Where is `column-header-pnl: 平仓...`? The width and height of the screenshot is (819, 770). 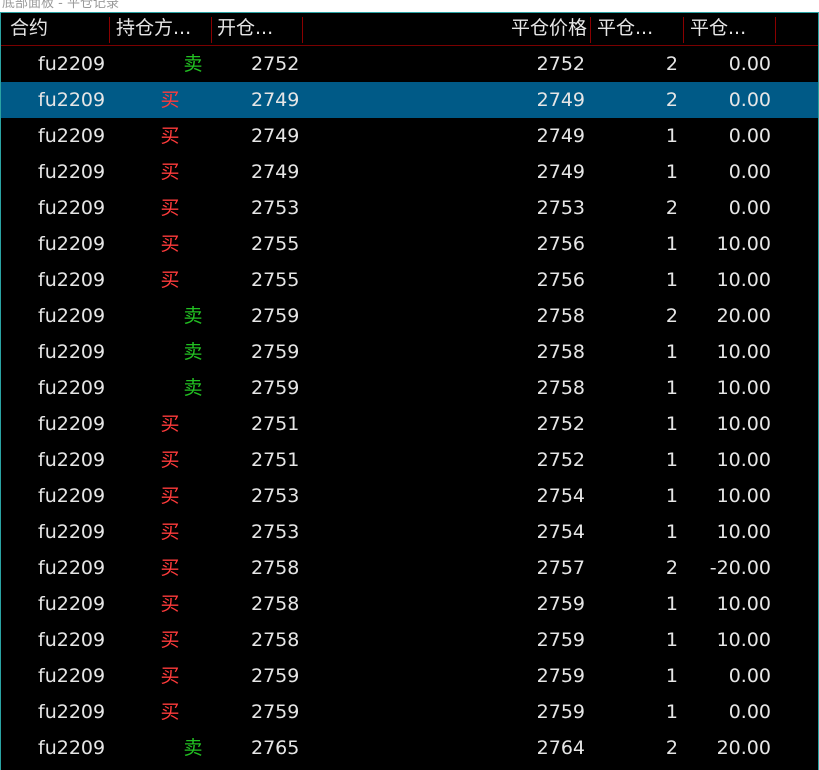
column-header-pnl: 平仓... is located at coordinates (732, 29).